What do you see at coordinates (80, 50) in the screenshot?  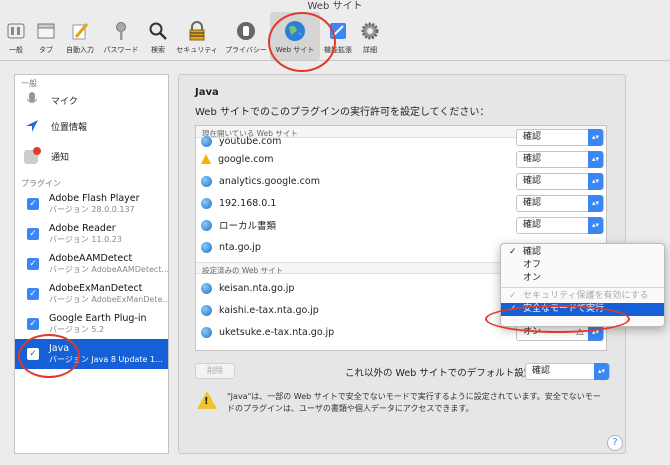 I see `toolbar-label: 自動入力` at bounding box center [80, 50].